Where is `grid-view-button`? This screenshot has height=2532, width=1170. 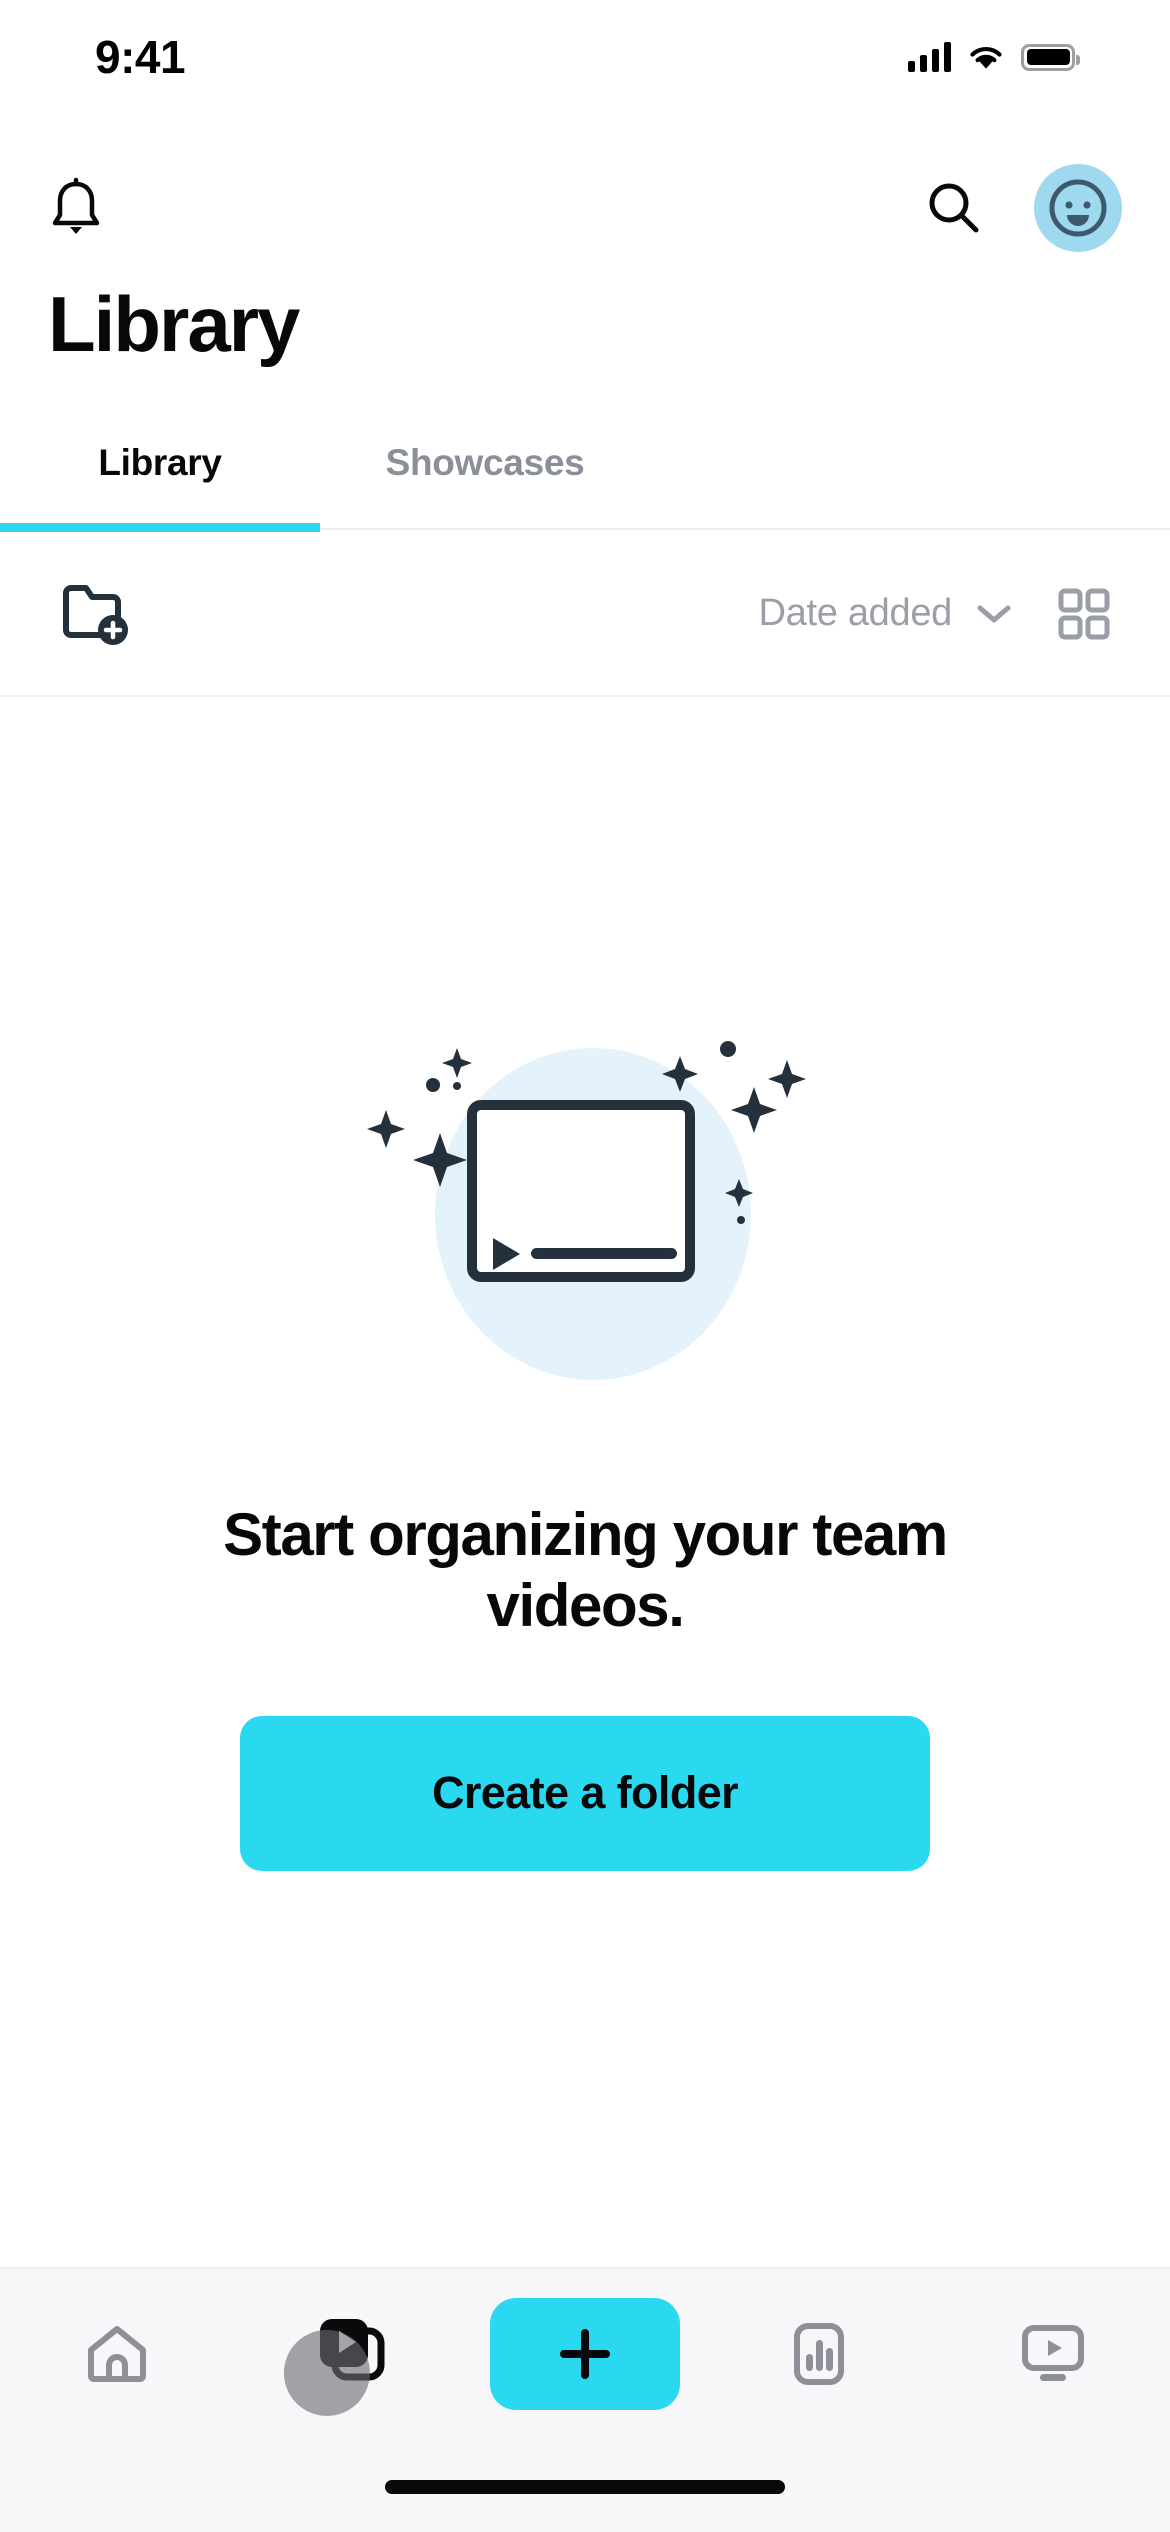
grid-view-button is located at coordinates (1084, 614).